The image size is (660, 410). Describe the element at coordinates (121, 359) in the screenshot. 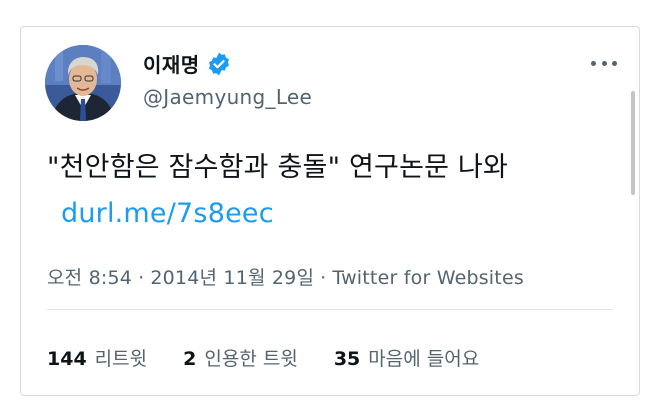

I see `retweet-label: 리트윗` at that location.